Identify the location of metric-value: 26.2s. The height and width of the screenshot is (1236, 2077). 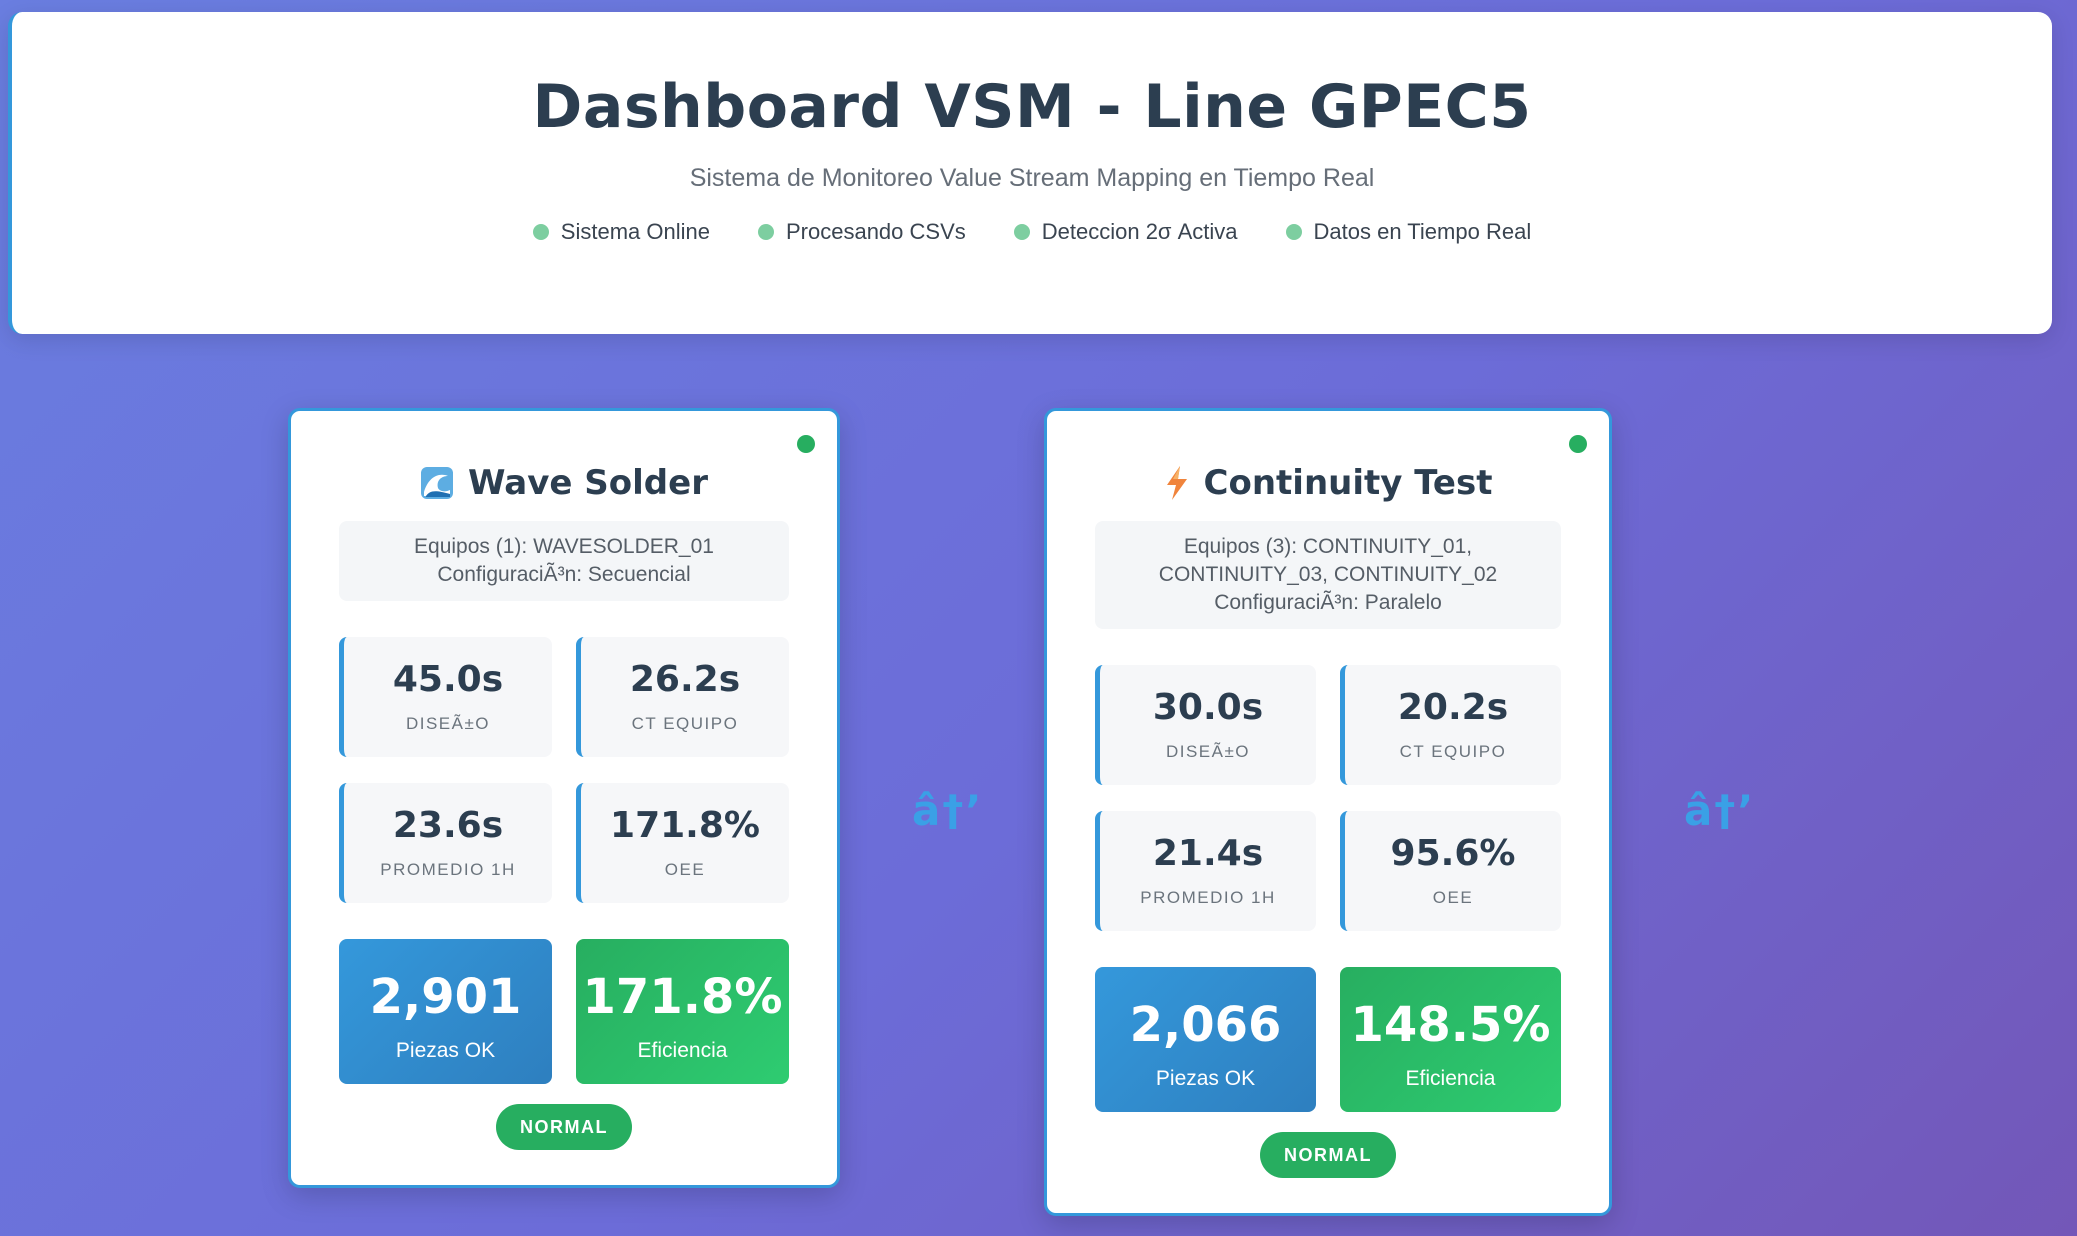
(685, 679).